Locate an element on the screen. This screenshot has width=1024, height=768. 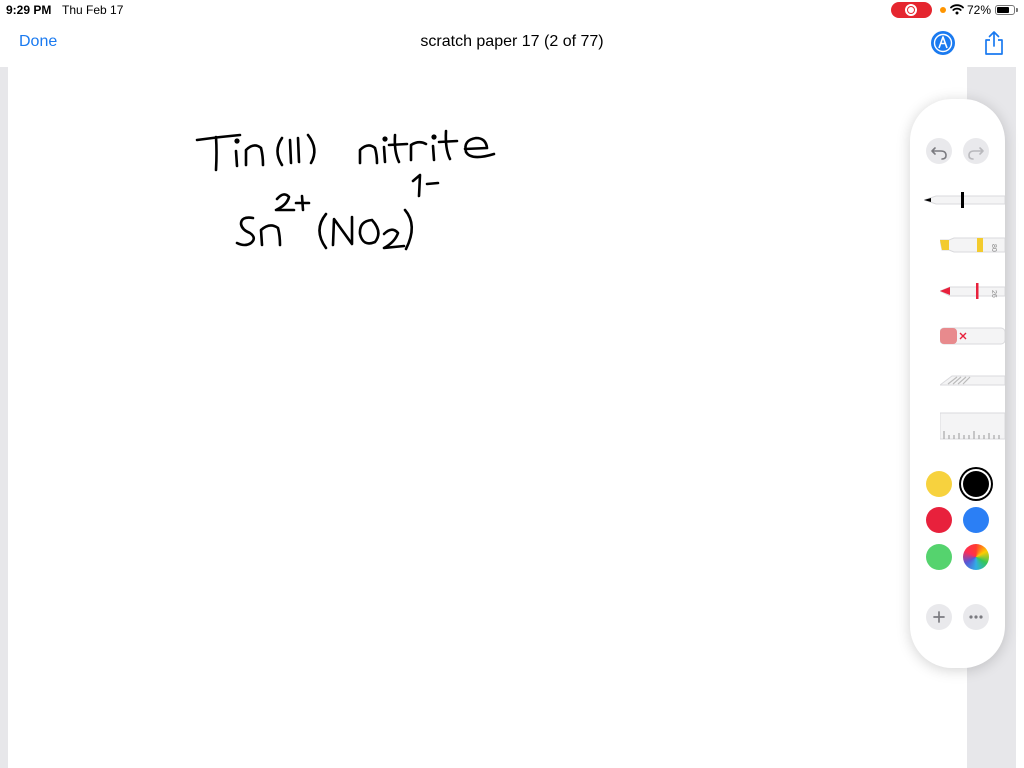
color-swatch-black-selected is located at coordinates (976, 484).